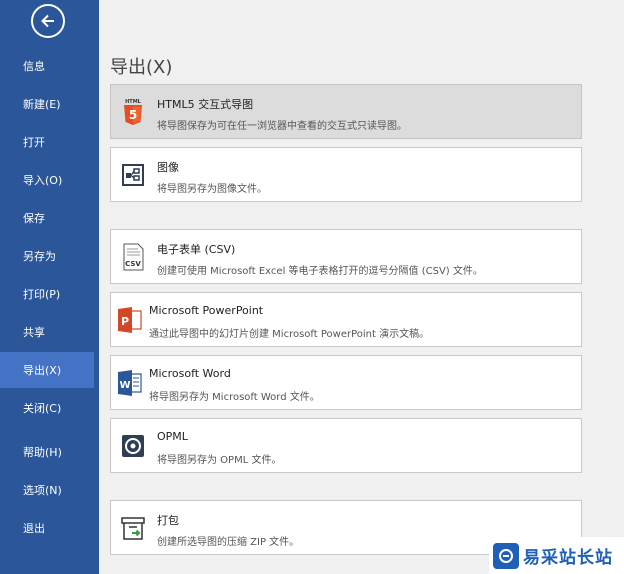  What do you see at coordinates (219, 460) in the screenshot?
I see `option-desc: 将导图另存为 OPML 文件。` at bounding box center [219, 460].